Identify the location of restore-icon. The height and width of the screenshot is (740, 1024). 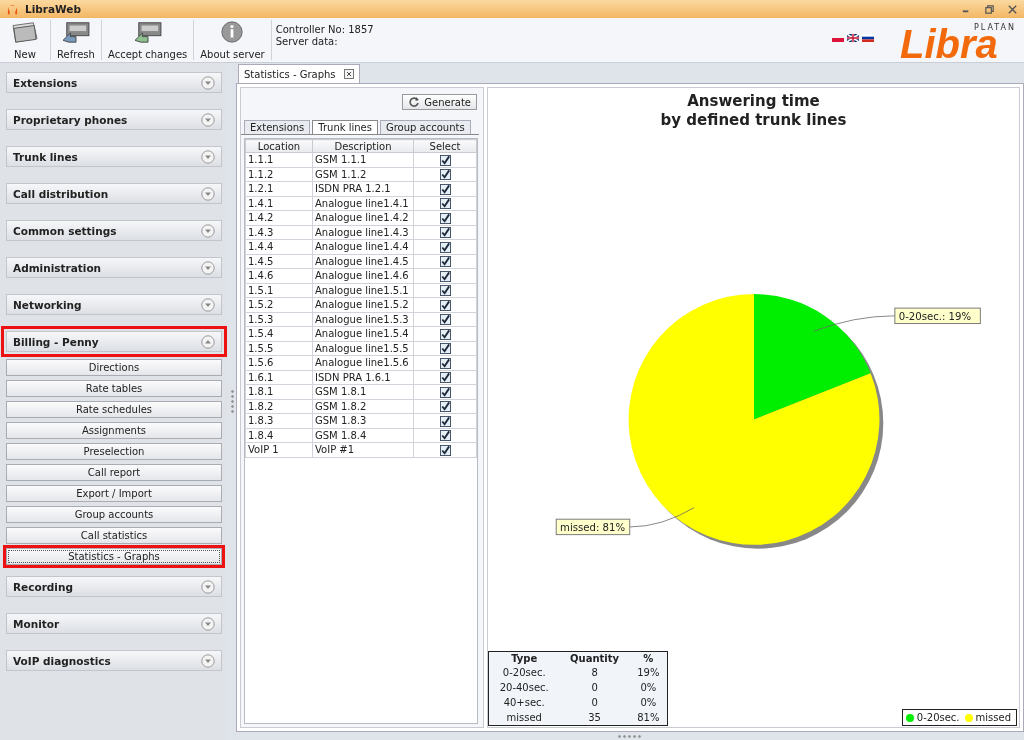
(989, 9).